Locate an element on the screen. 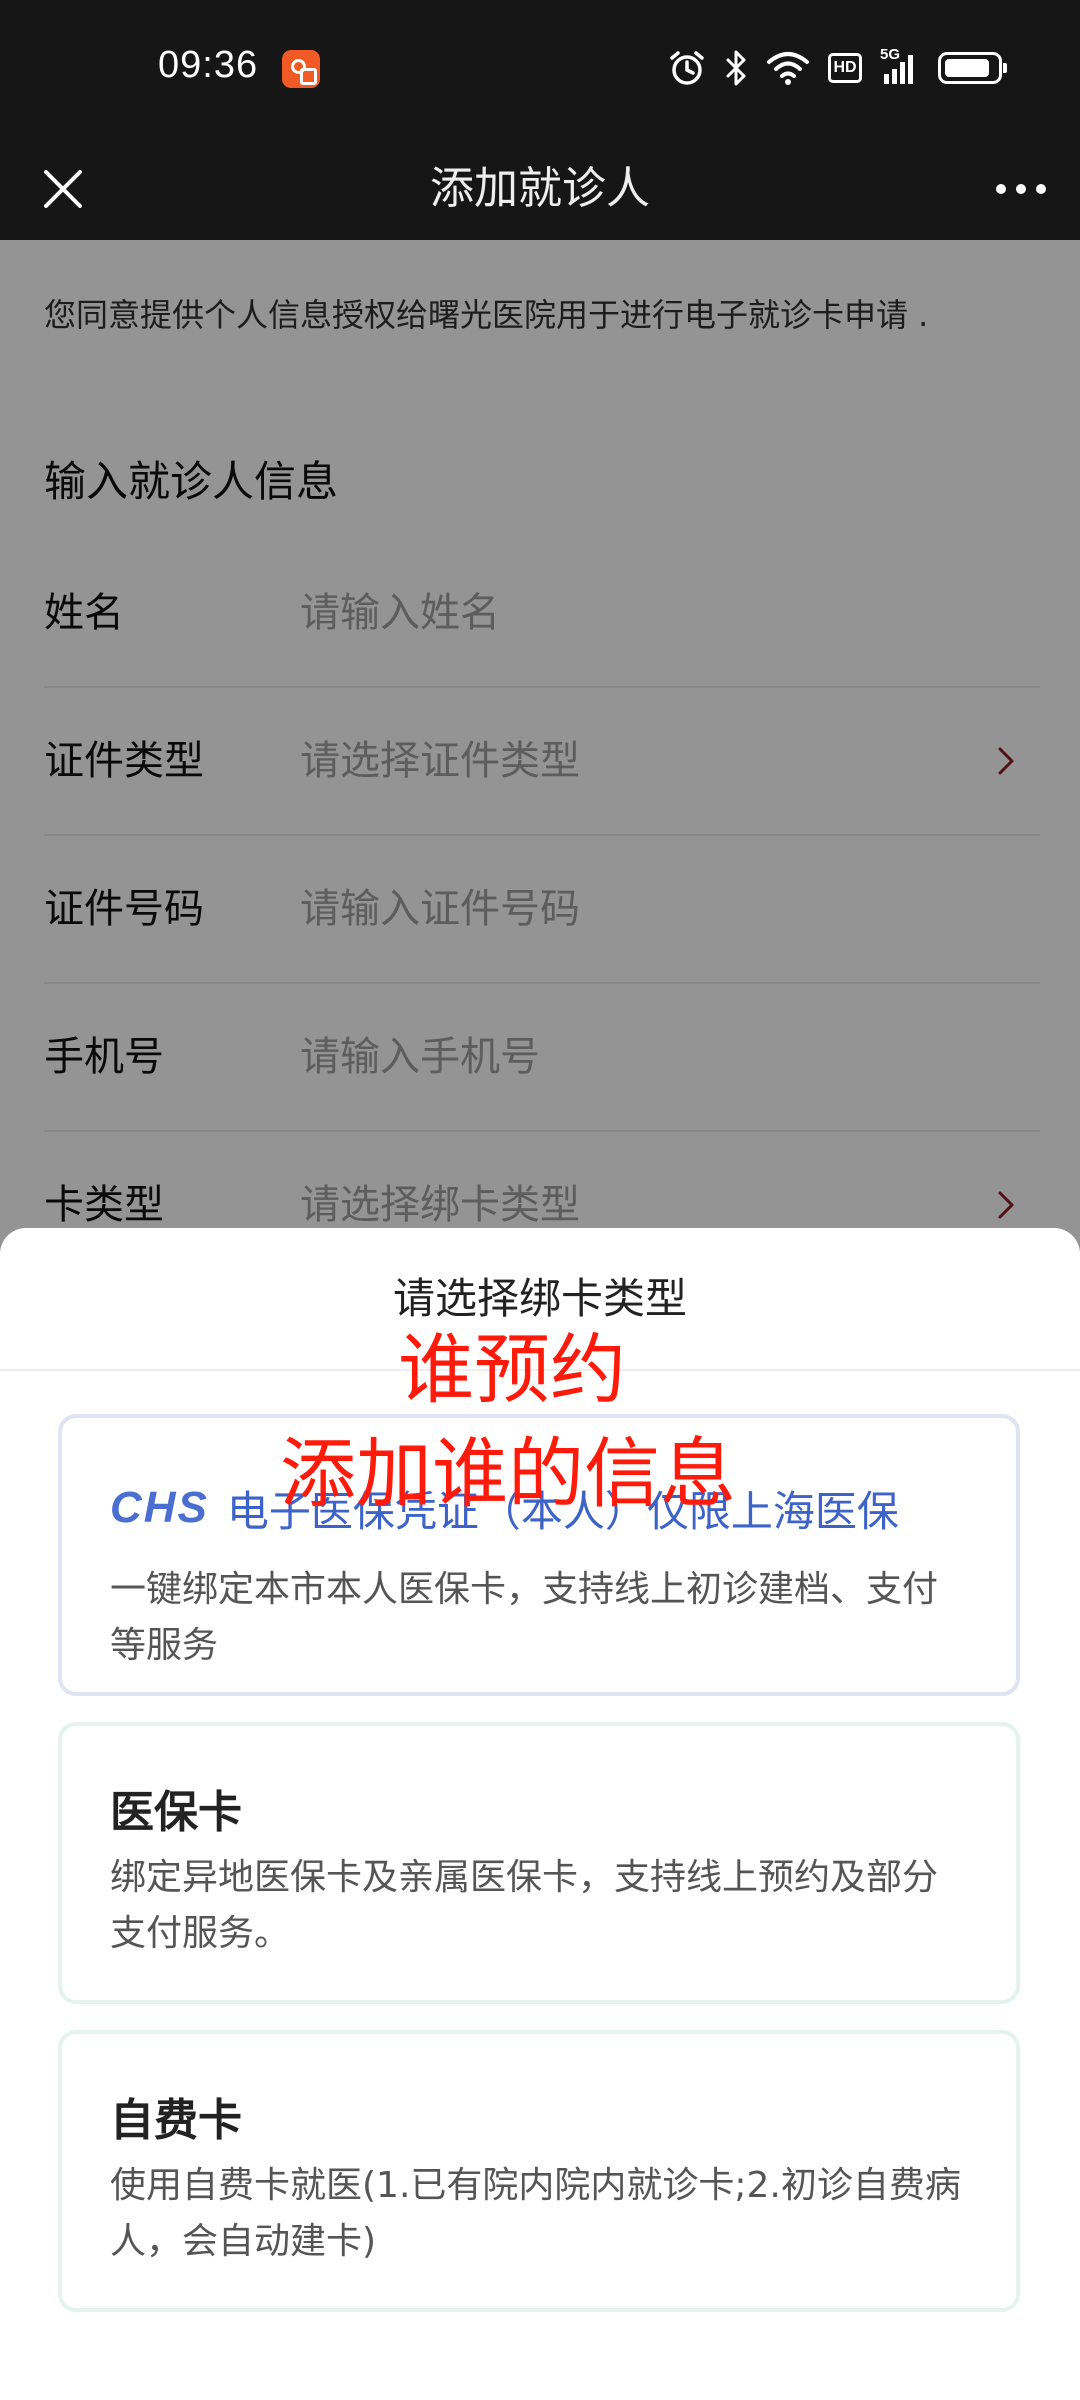 The width and height of the screenshot is (1080, 2400). status-icons: HD 5G is located at coordinates (837, 68).